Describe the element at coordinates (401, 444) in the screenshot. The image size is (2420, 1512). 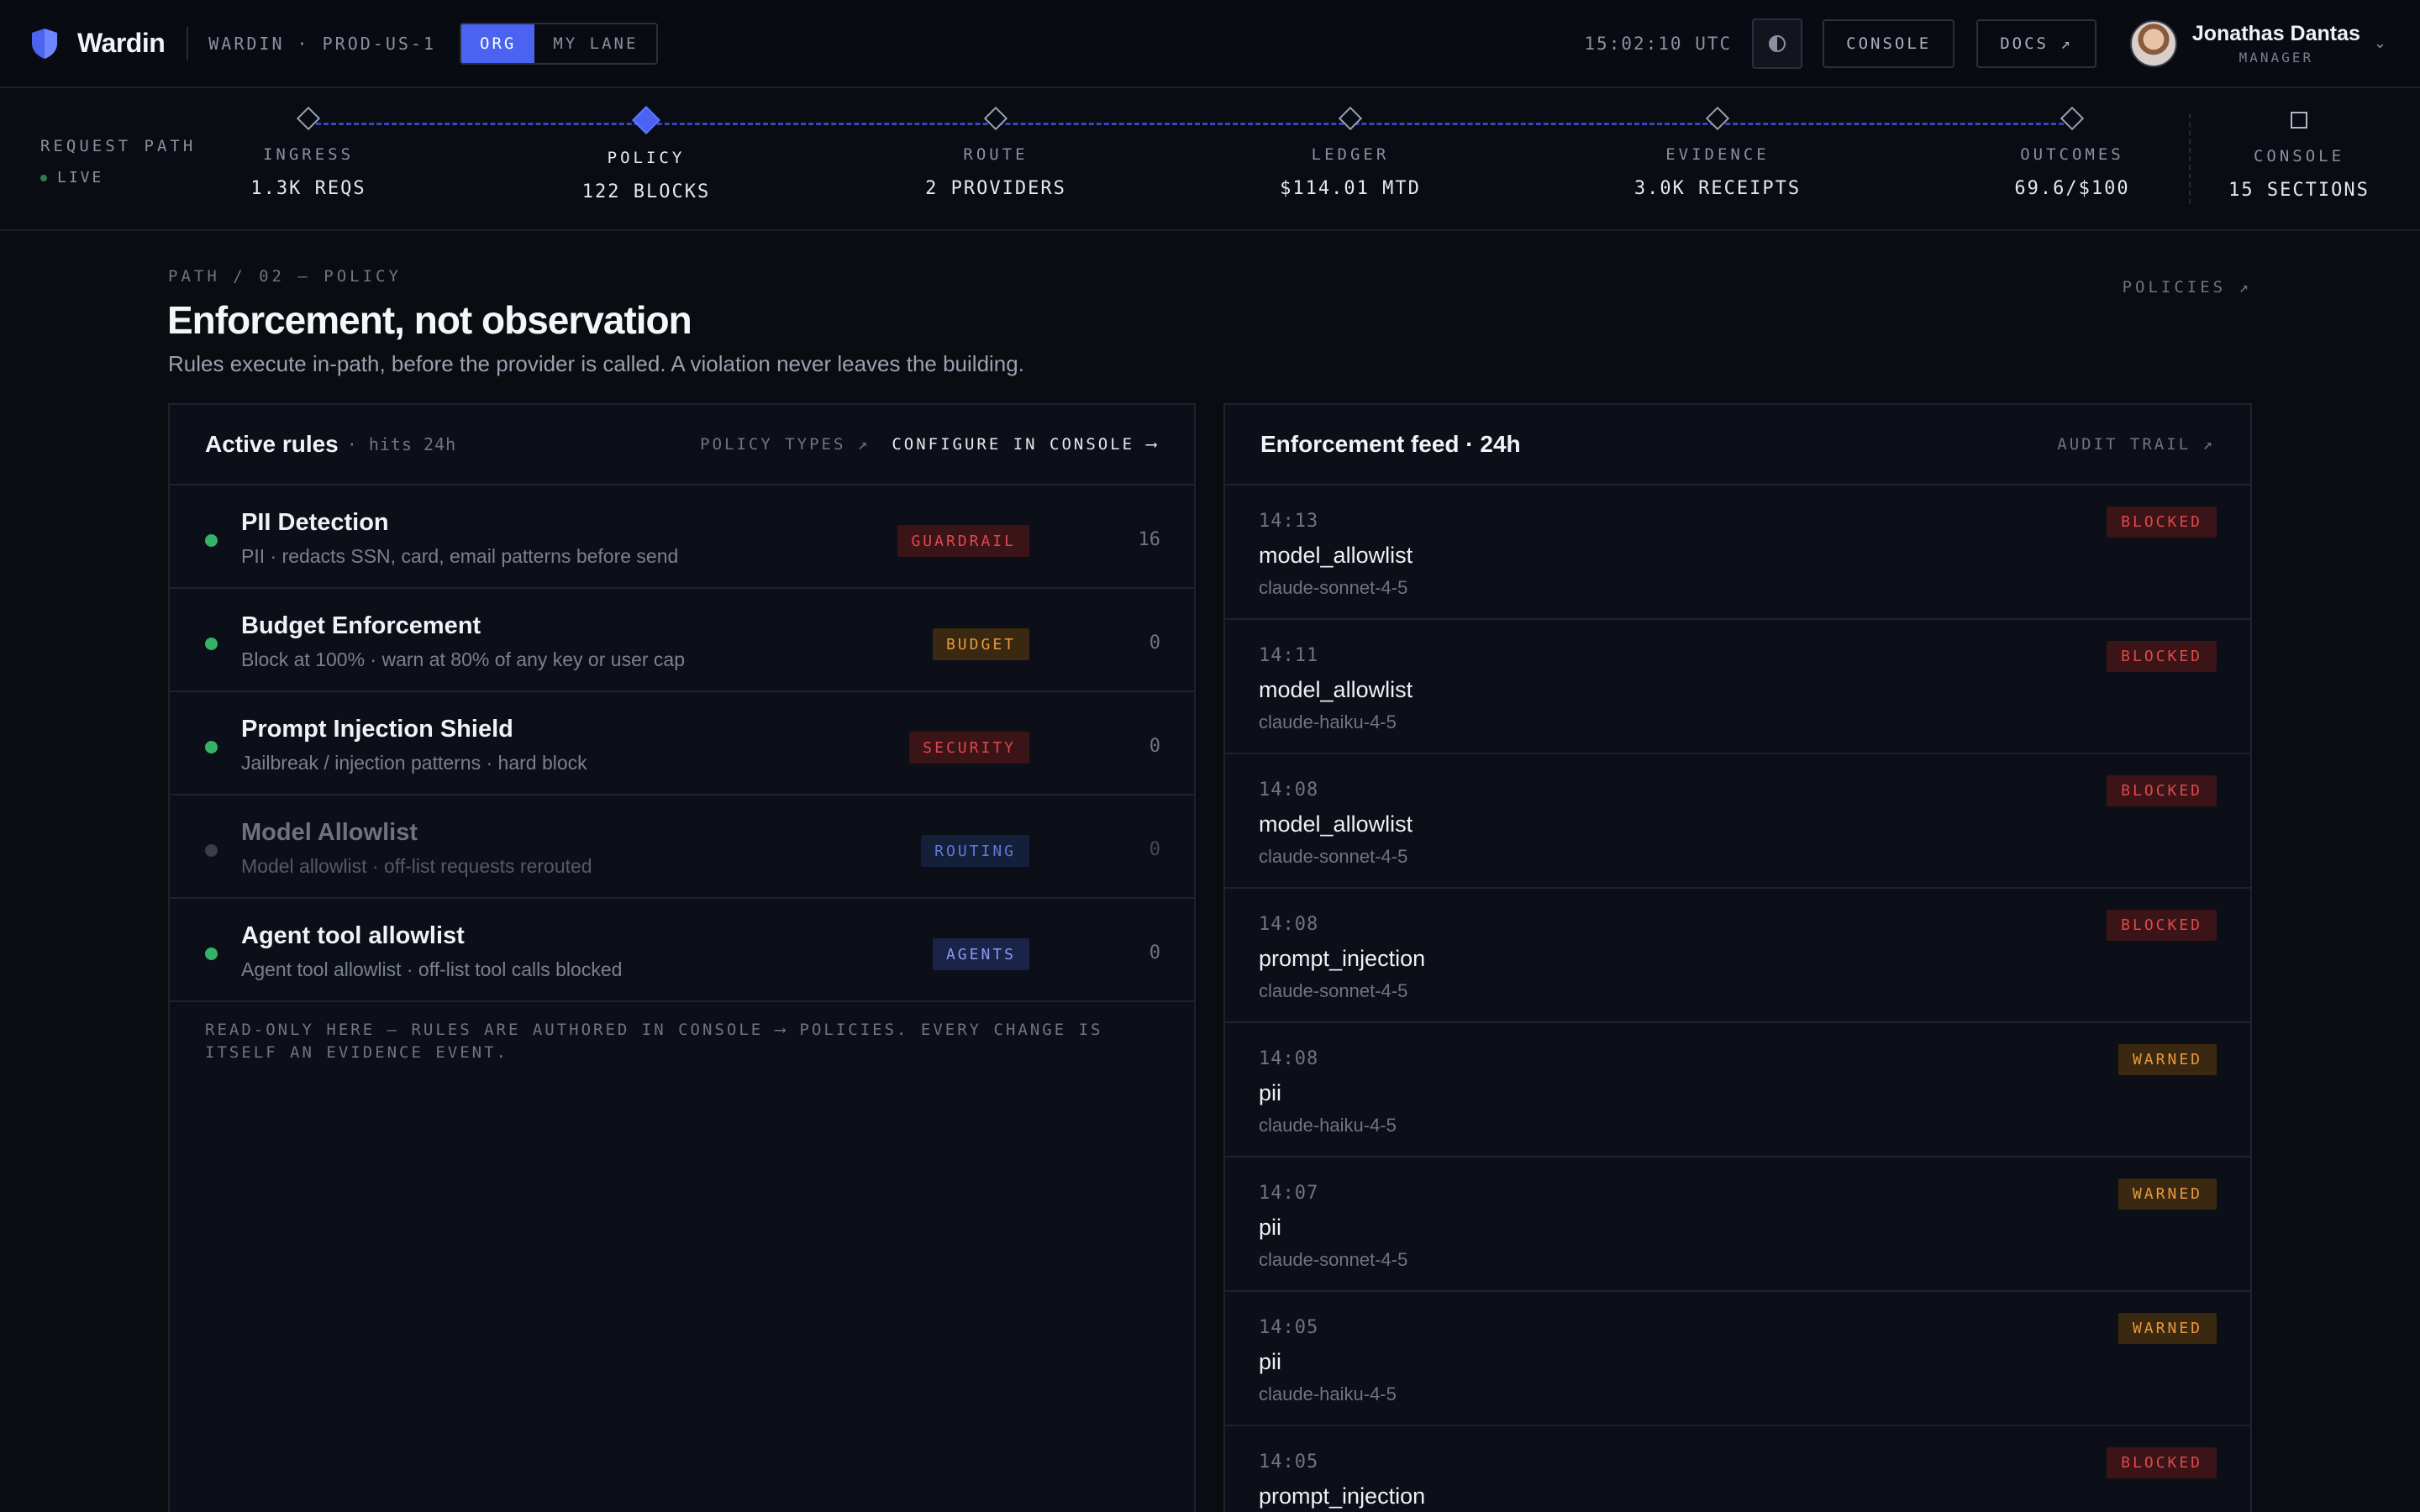
I see `panel-subtitle: · hits 24h` at that location.